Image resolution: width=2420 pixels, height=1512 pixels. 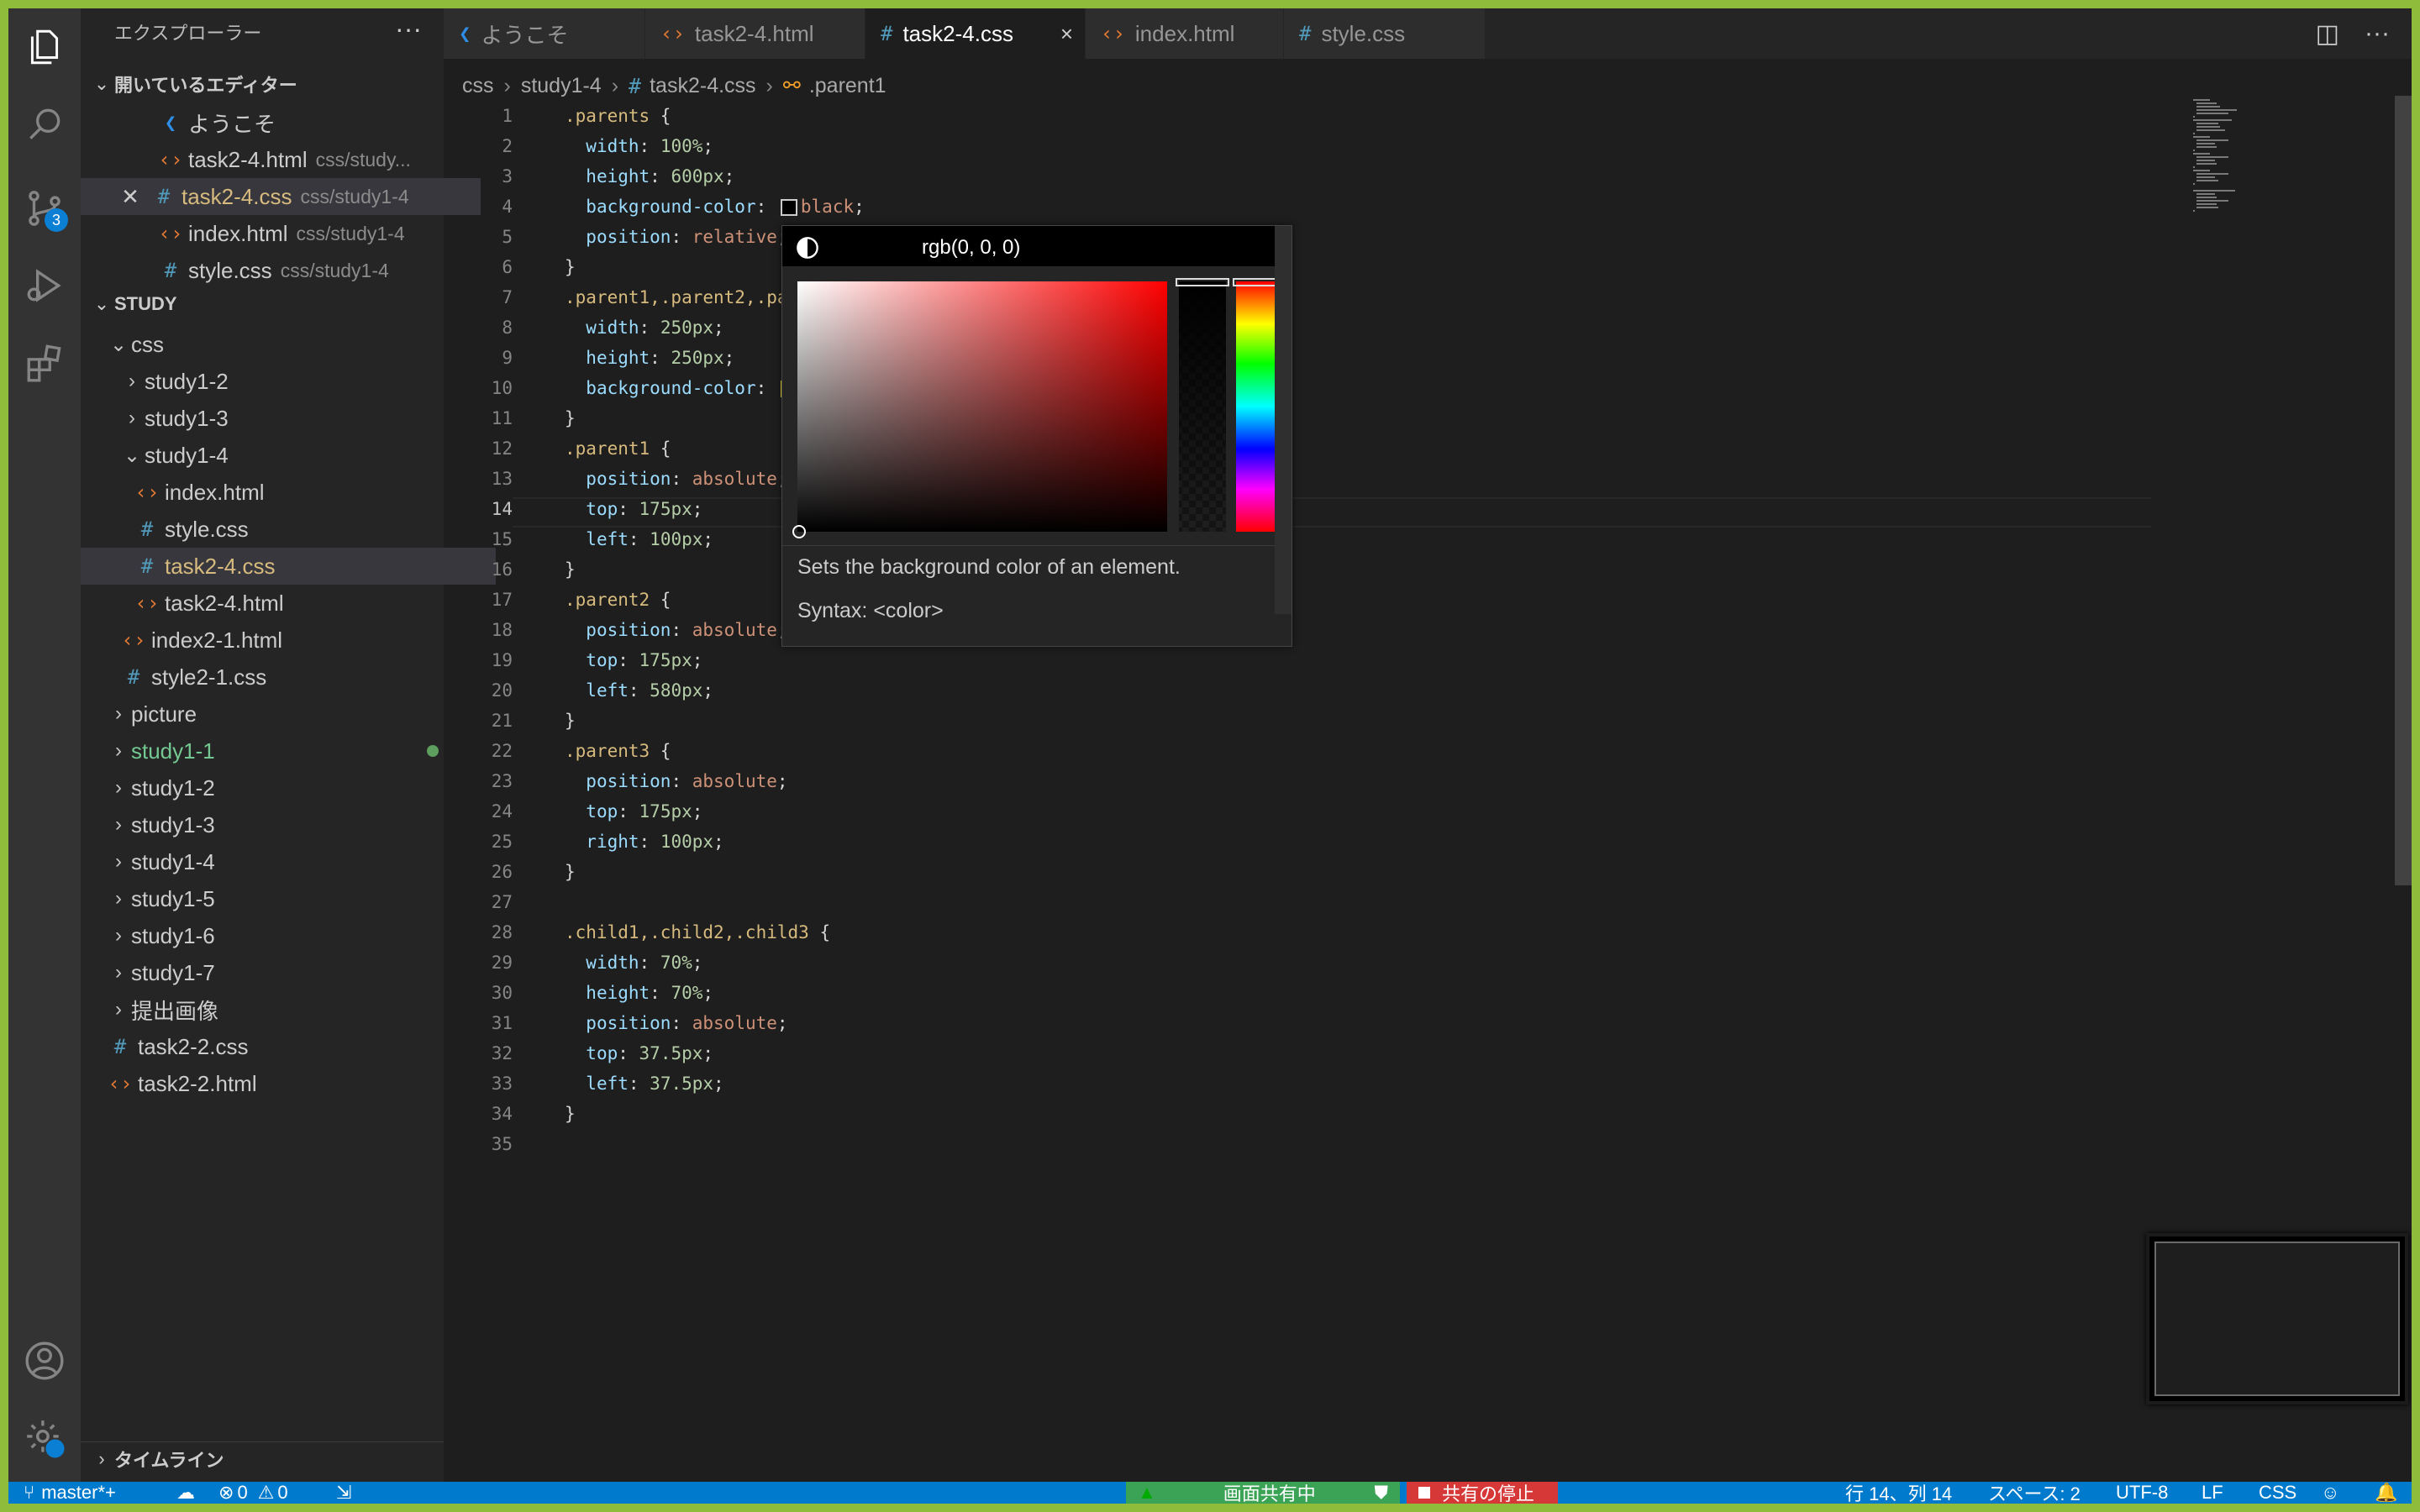 I want to click on tree-file: # task2-4.css, so click(x=288, y=566).